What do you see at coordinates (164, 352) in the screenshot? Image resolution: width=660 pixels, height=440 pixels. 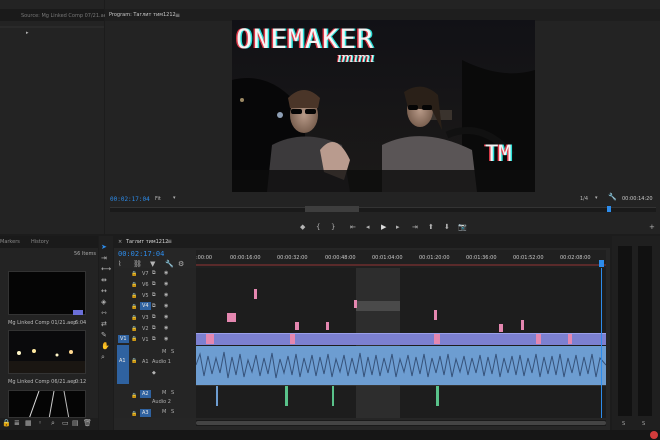 I see `a1-mute: M` at bounding box center [164, 352].